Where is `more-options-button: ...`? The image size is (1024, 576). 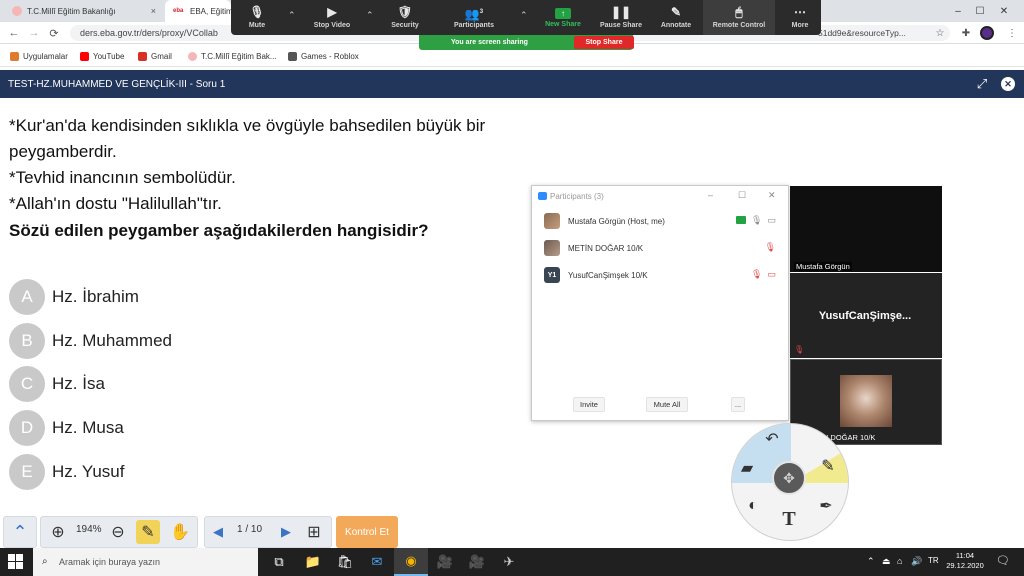 more-options-button: ... is located at coordinates (738, 404).